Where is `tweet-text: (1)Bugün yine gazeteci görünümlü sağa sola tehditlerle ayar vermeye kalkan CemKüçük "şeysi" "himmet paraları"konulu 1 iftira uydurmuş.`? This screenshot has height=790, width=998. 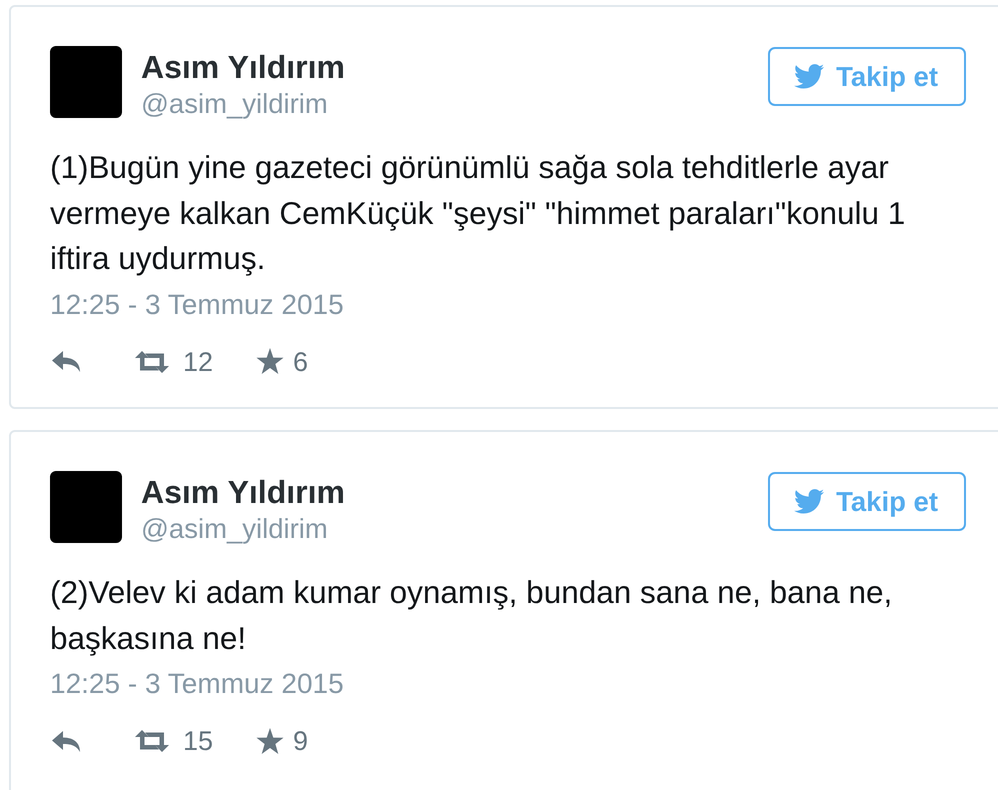
tweet-text: (1)Bugün yine gazeteci görünümlü sağa sola tehditlerle ayar vermeye kalkan CemKüçük "şeysi" "himmet paraları"konulu 1 iftira uydurmuş. is located at coordinates (478, 213).